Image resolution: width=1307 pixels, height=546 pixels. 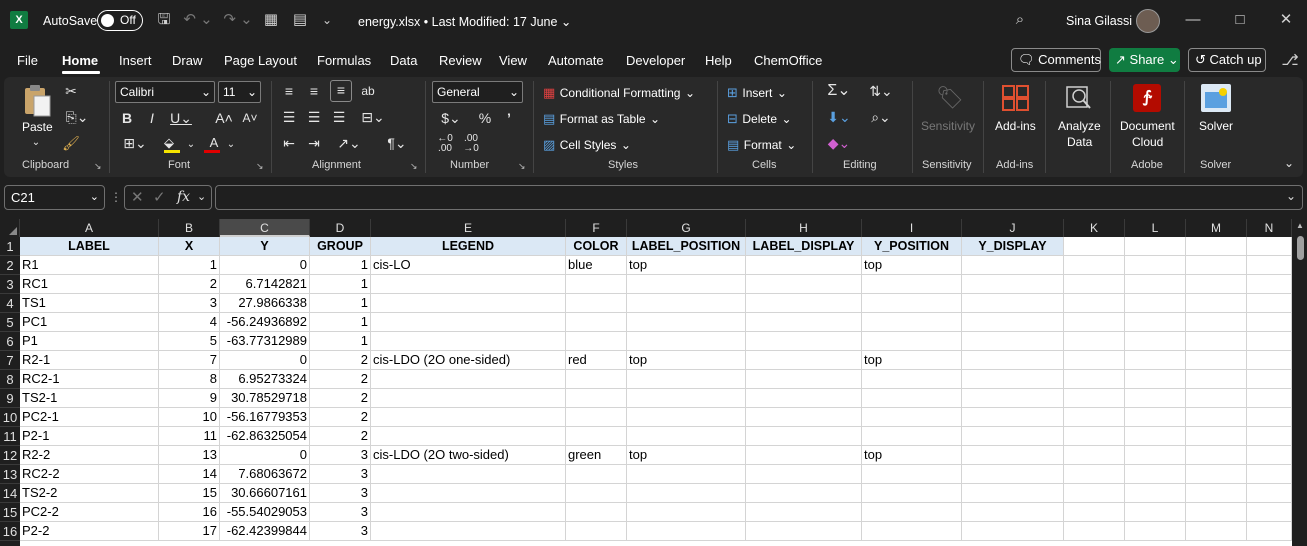 I want to click on row-header: 1, so click(x=10, y=246).